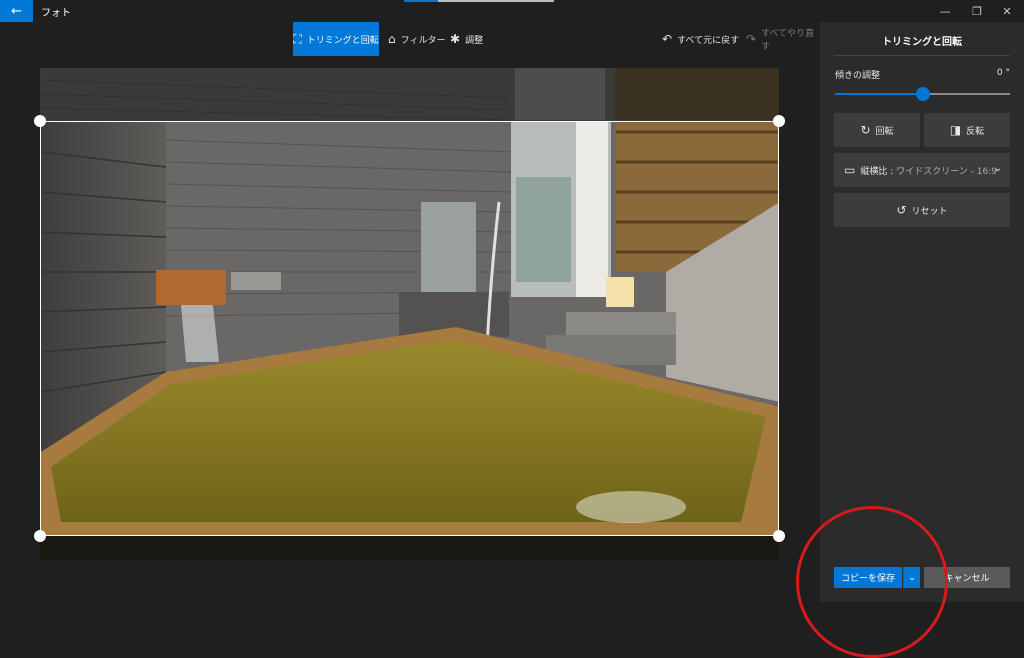 The height and width of the screenshot is (658, 1024). I want to click on aspect-ratio-icon: ▭, so click(850, 170).